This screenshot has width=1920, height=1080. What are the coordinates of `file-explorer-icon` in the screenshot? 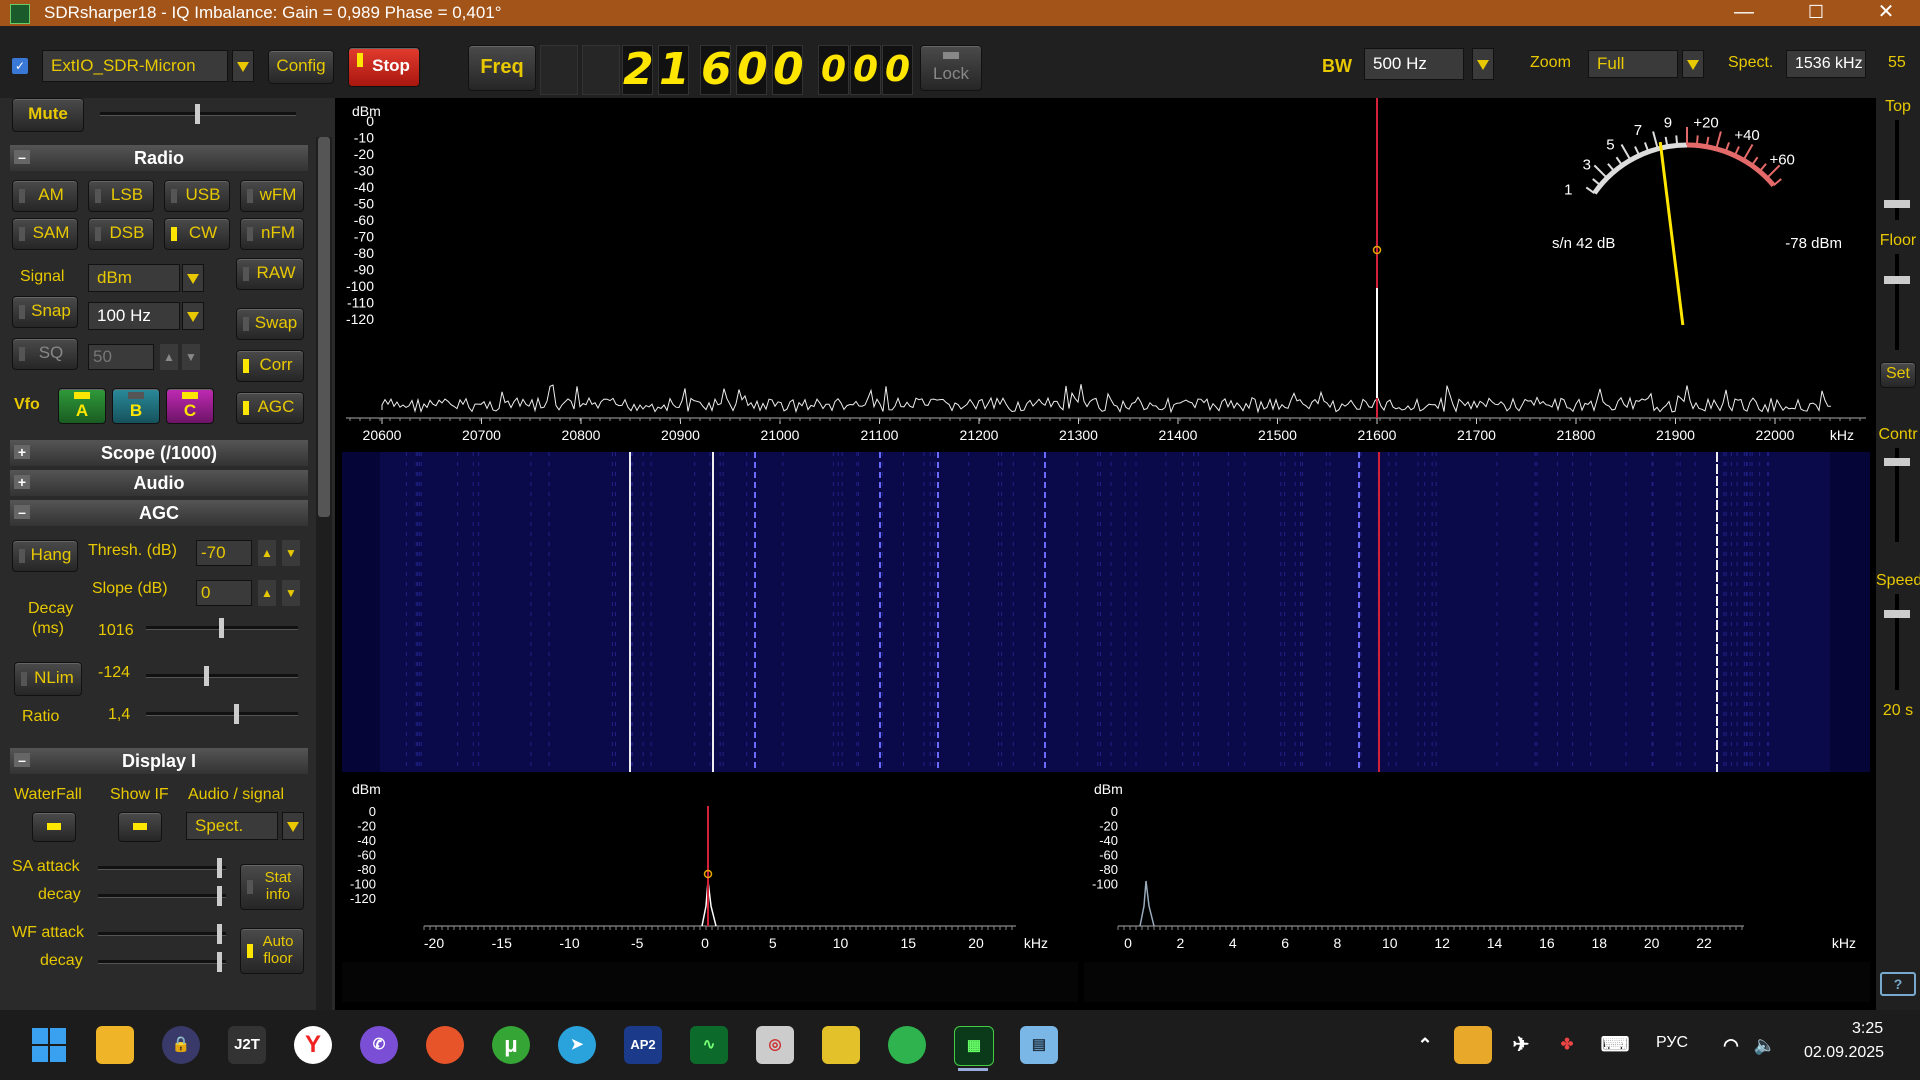 It's located at (115, 1045).